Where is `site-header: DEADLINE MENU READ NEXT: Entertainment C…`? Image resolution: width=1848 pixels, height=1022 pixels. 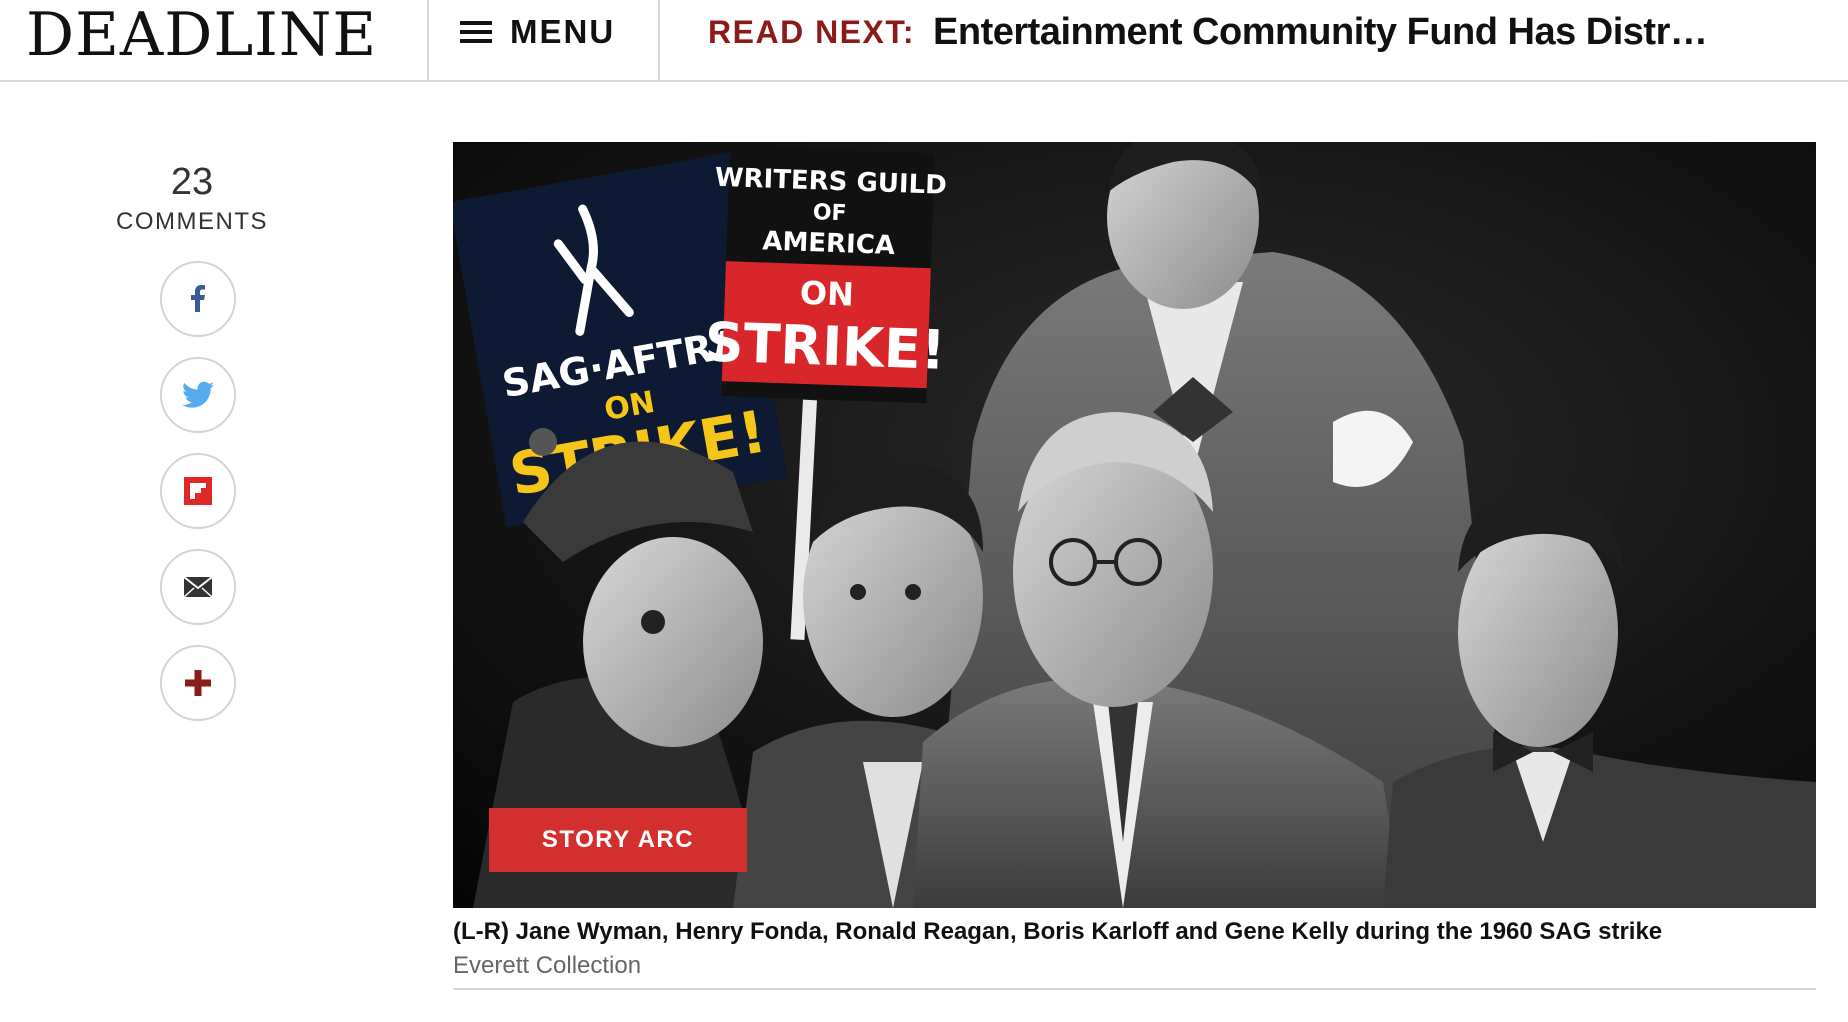
site-header: DEADLINE MENU READ NEXT: Entertainment C… is located at coordinates (924, 41).